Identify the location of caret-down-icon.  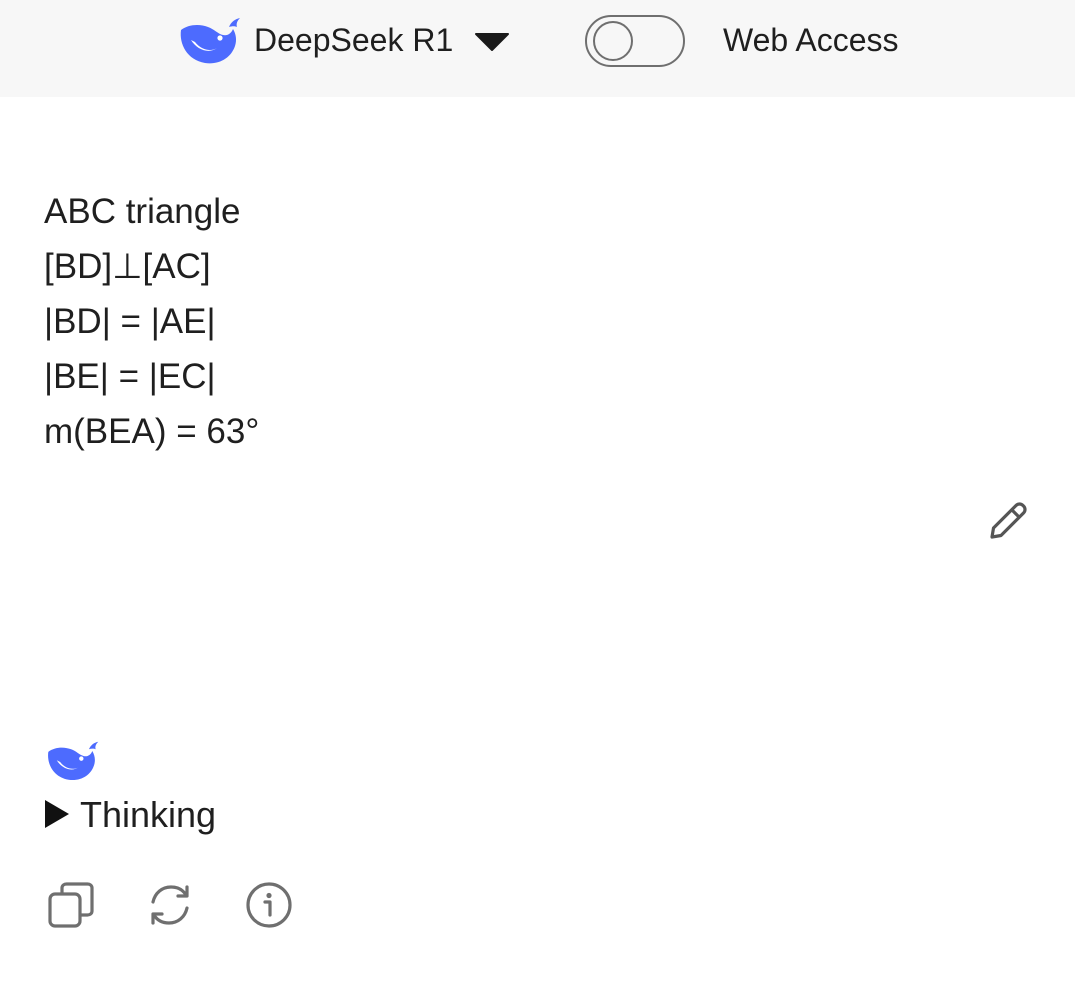
(492, 41).